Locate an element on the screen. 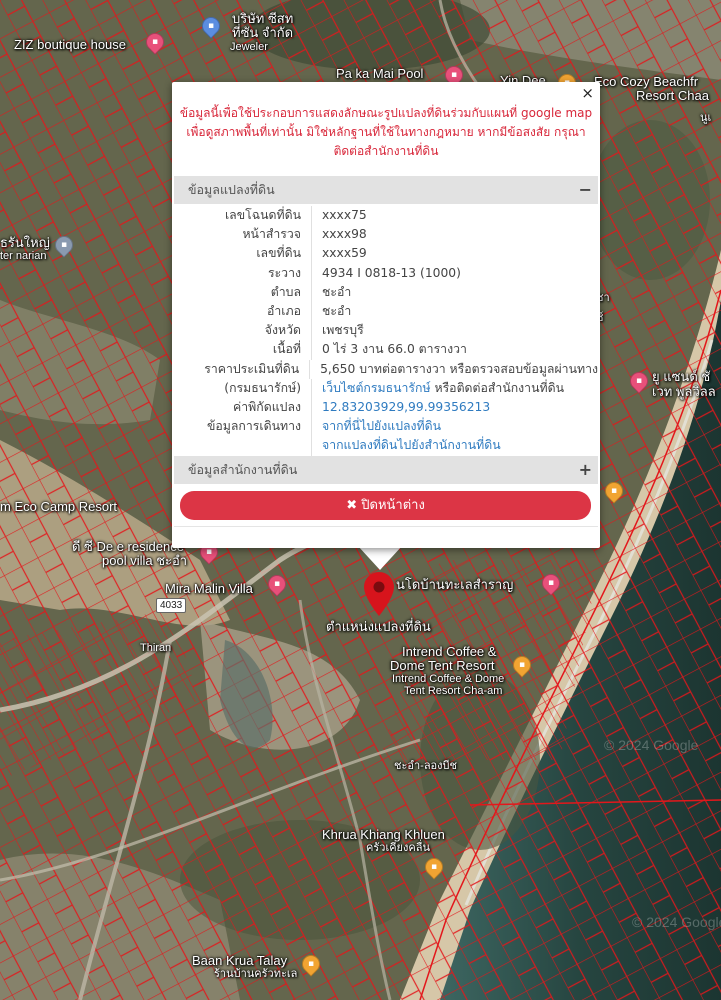 The width and height of the screenshot is (721, 1000). table-row: เนื้อที่ 0 ไร่ 3 งาน 66.0 ตารางวา is located at coordinates (386, 350).